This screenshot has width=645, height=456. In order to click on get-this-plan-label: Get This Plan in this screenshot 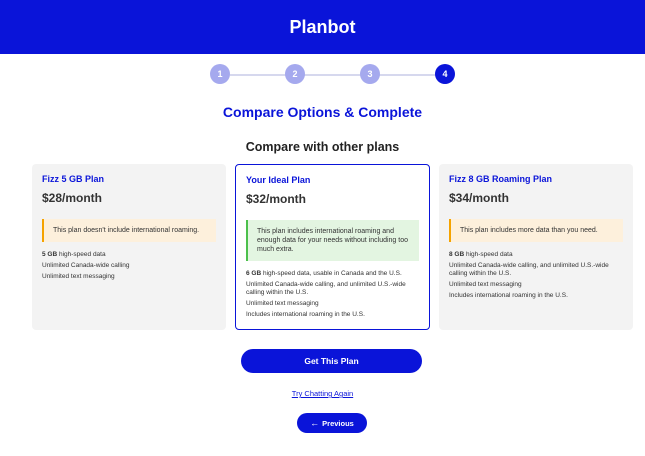, I will do `click(331, 361)`.